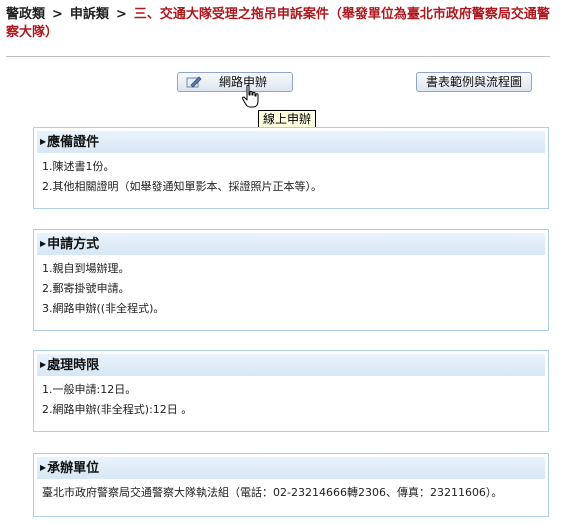 The image size is (564, 522). I want to click on section-line: 3.網路申辦((非全程式)。, so click(103, 308).